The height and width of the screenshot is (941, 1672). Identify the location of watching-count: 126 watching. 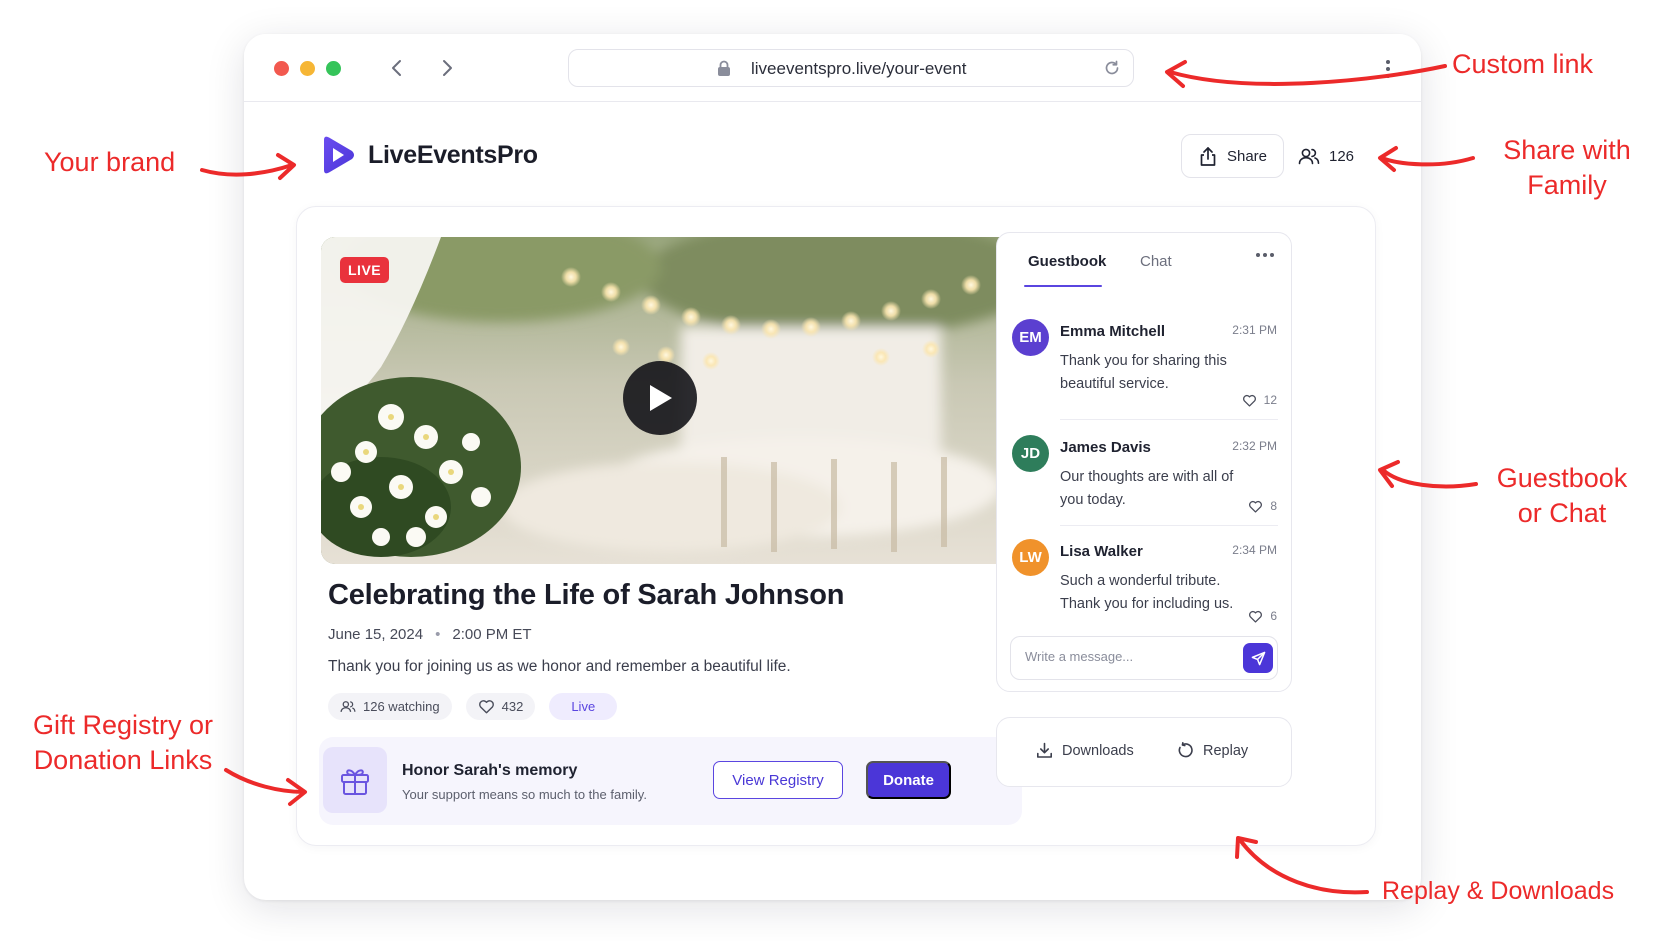
(401, 706).